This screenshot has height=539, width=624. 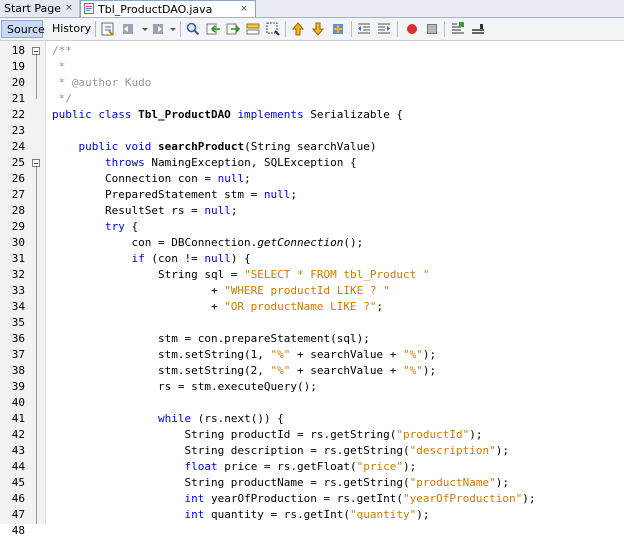 What do you see at coordinates (458, 29) in the screenshot?
I see `comment-icon` at bounding box center [458, 29].